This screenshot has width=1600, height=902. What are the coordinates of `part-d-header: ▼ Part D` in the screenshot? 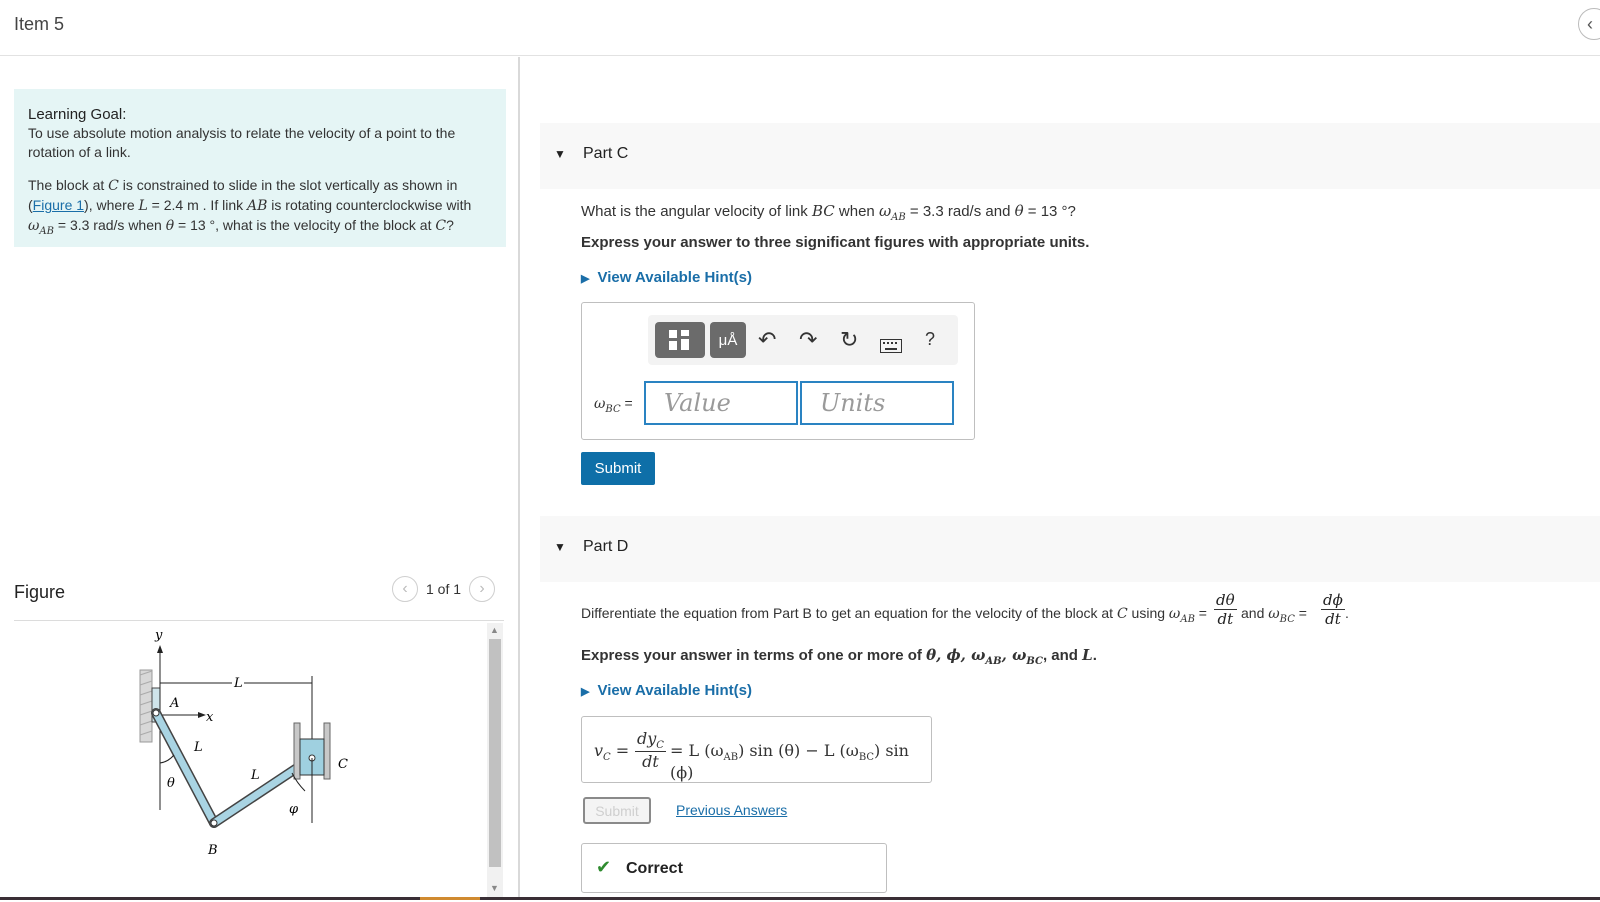 It's located at (1070, 549).